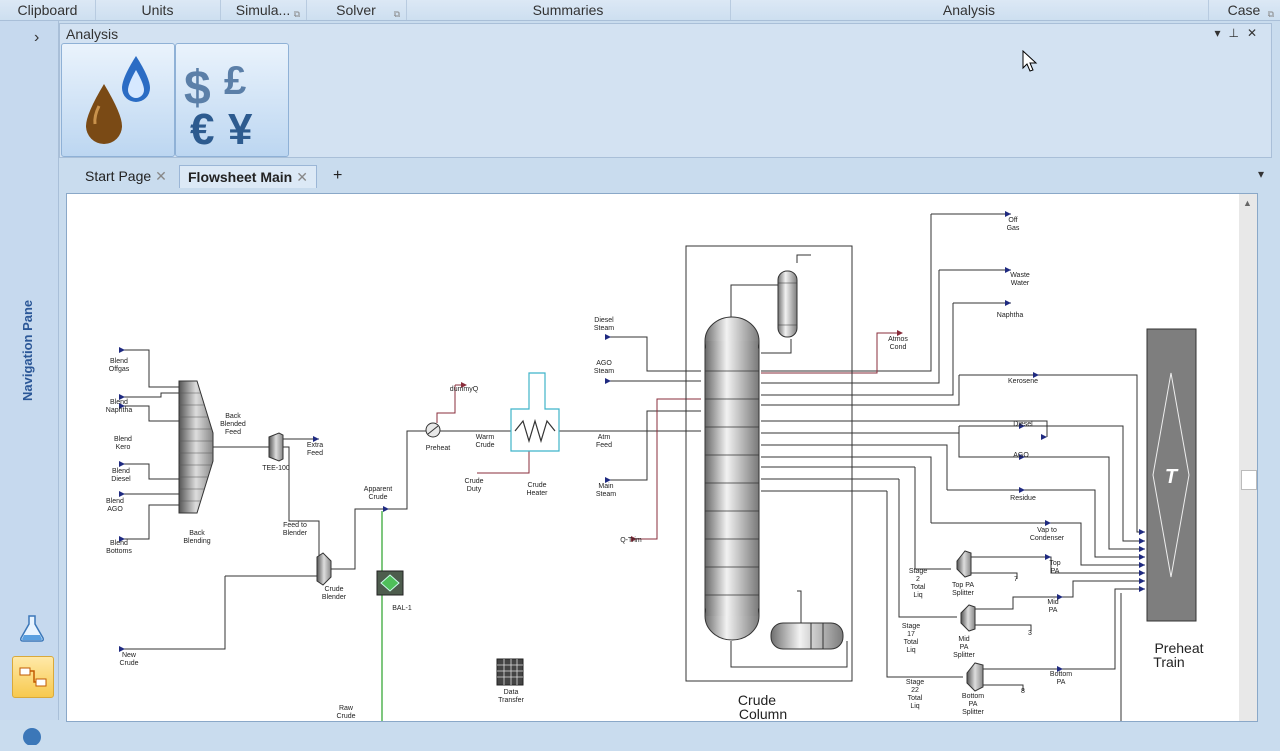  What do you see at coordinates (119, 406) in the screenshot?
I see `label-blend-naphtha: Blend Naphtha` at bounding box center [119, 406].